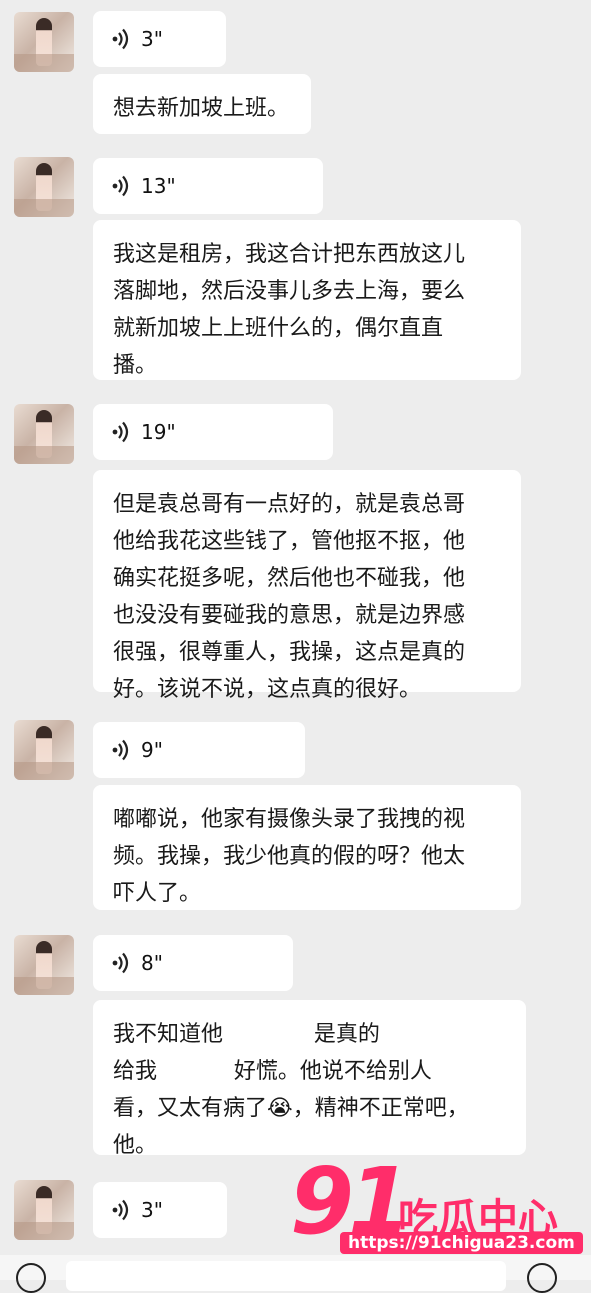 The image size is (591, 1293). I want to click on transcript-bubble: 想去新加坡上班。, so click(202, 104).